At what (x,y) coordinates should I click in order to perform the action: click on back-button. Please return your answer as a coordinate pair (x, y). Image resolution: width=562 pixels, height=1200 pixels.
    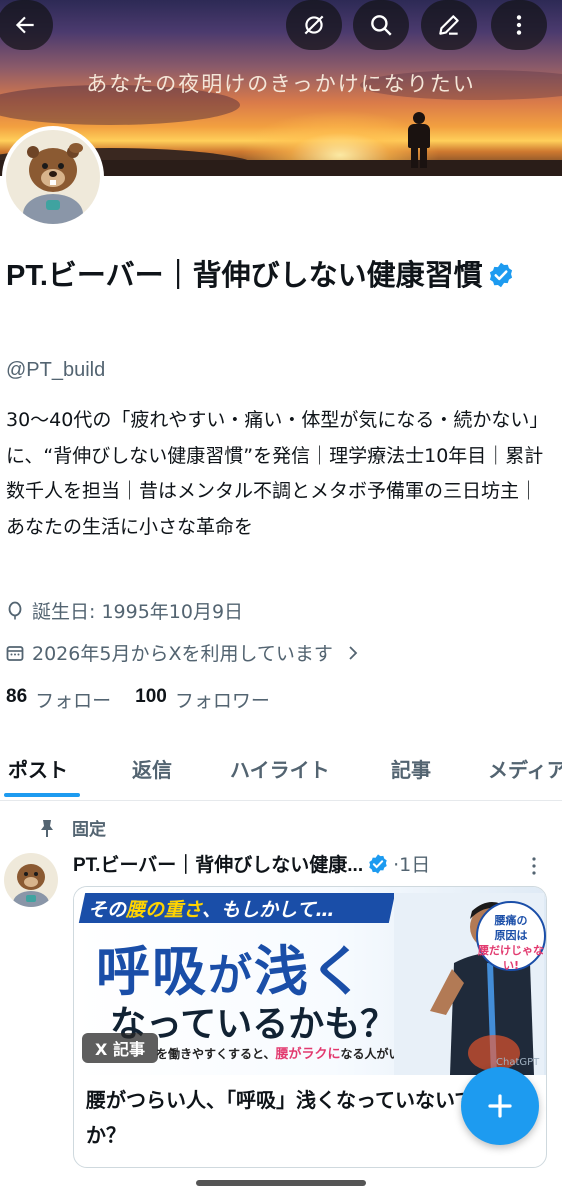
    Looking at the image, I should click on (26, 25).